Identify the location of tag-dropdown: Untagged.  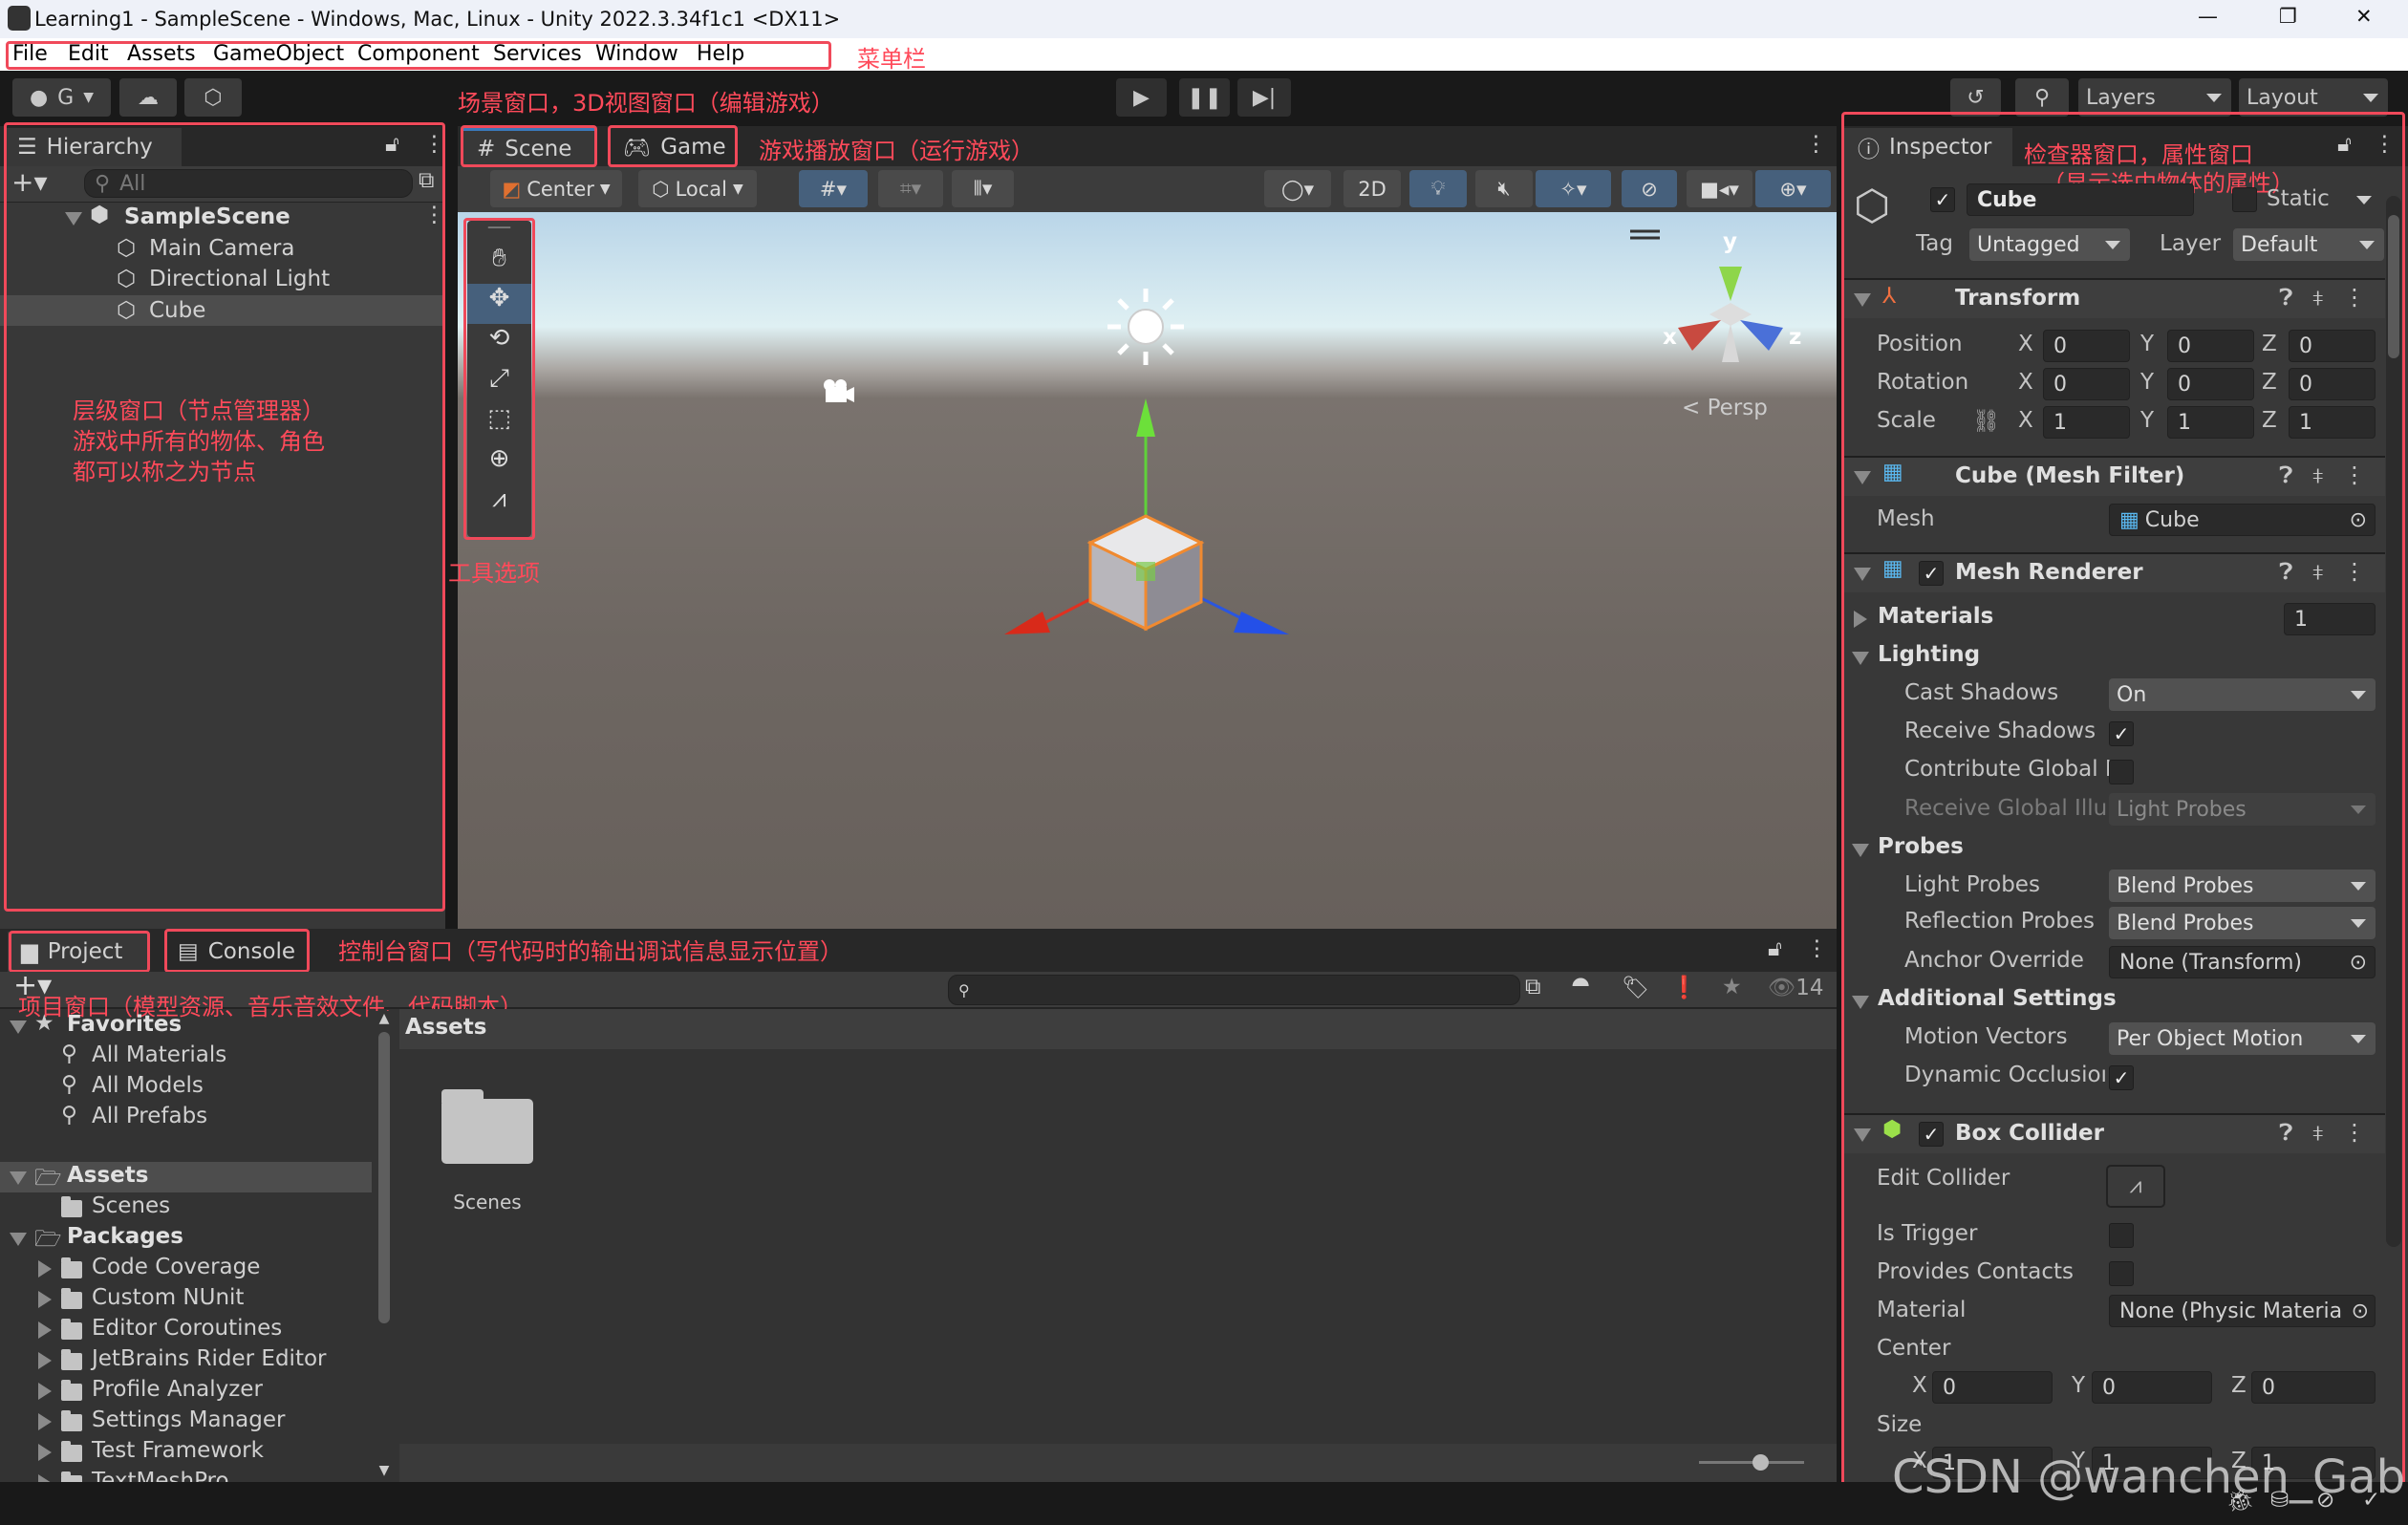
(2050, 244).